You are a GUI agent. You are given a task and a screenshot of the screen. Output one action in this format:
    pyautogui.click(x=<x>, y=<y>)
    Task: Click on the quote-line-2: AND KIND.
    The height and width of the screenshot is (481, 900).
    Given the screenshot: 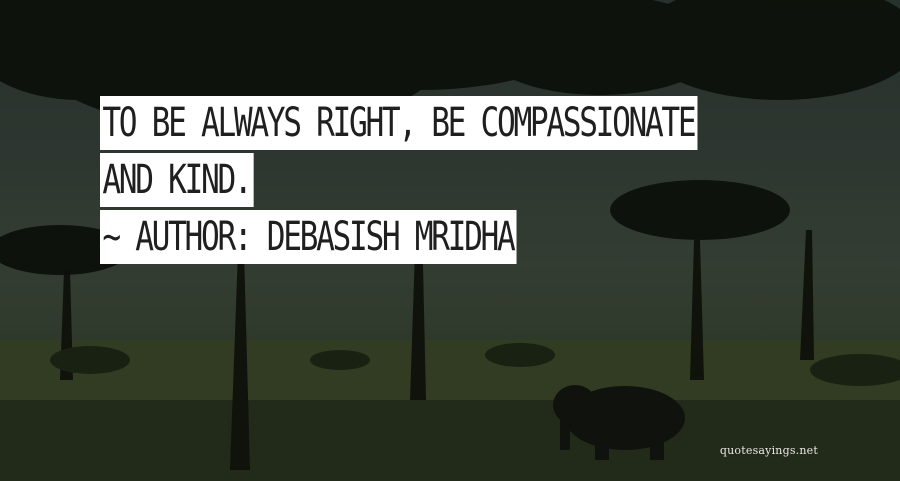 What is the action you would take?
    pyautogui.click(x=177, y=180)
    